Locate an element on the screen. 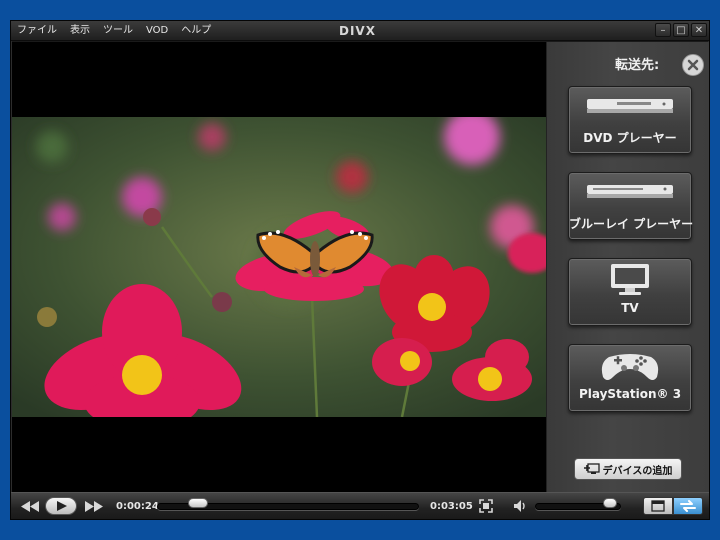  tv-icon is located at coordinates (630, 279).